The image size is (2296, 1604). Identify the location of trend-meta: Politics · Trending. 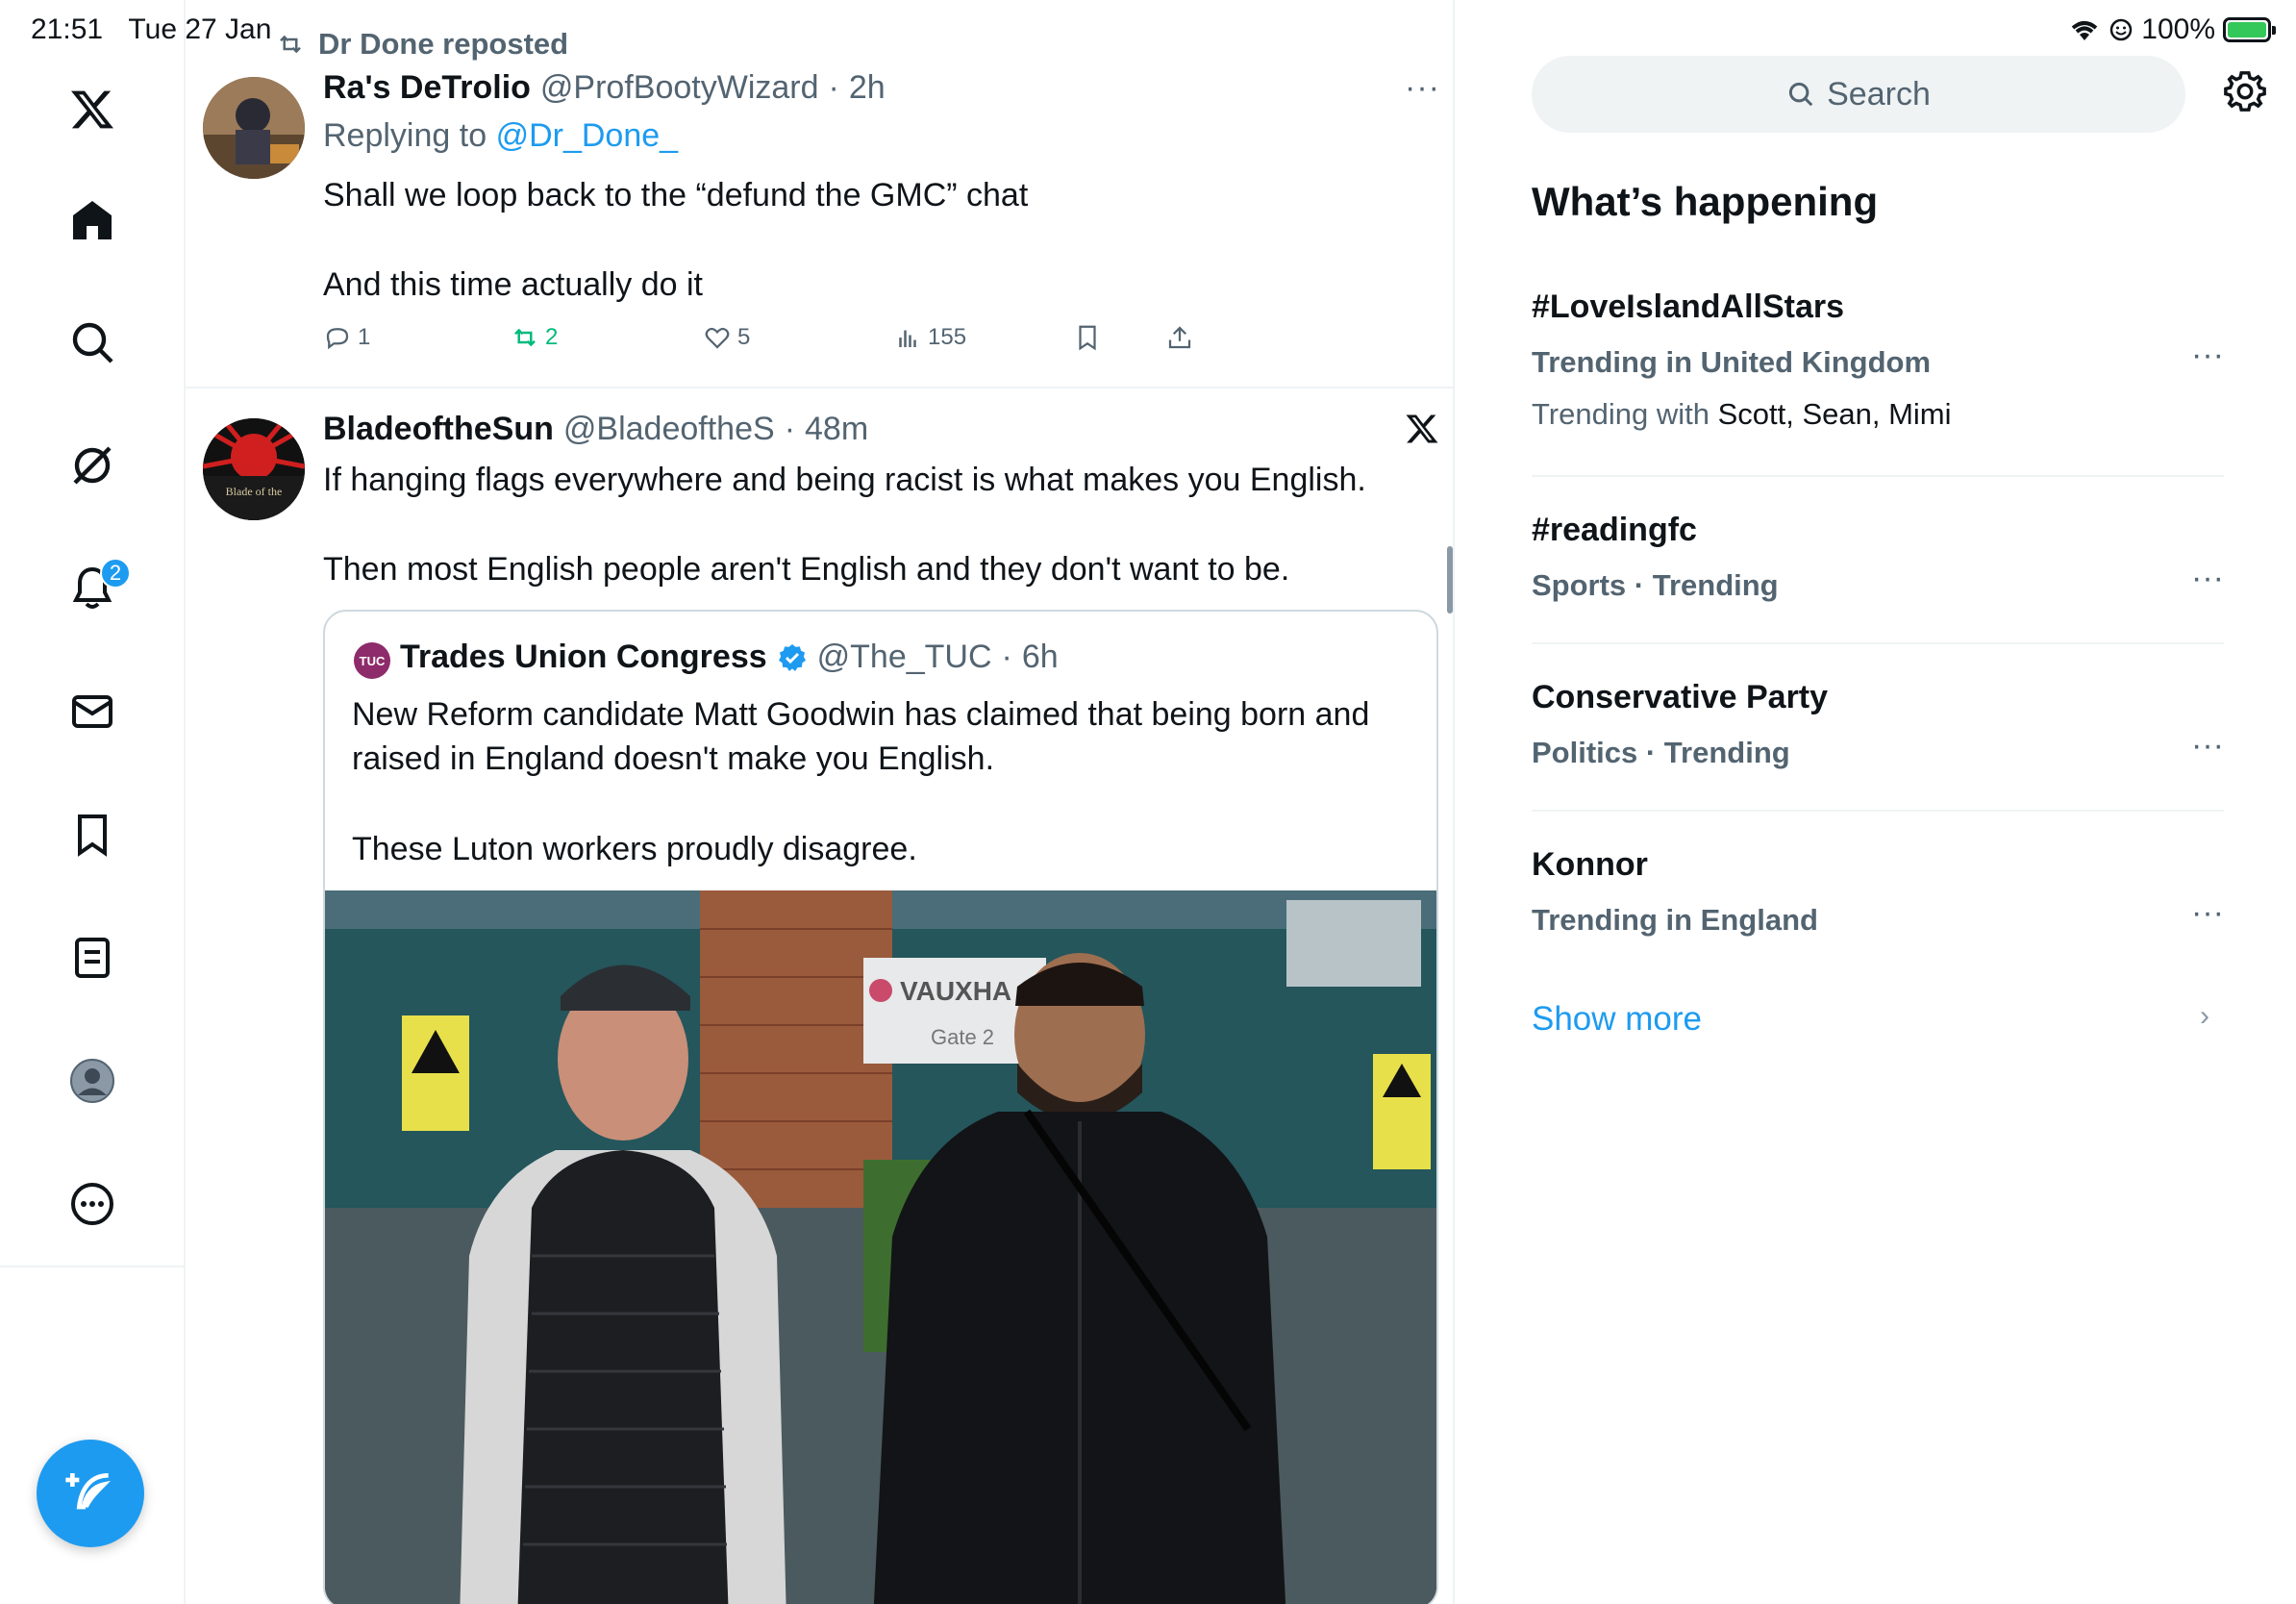
(1661, 752).